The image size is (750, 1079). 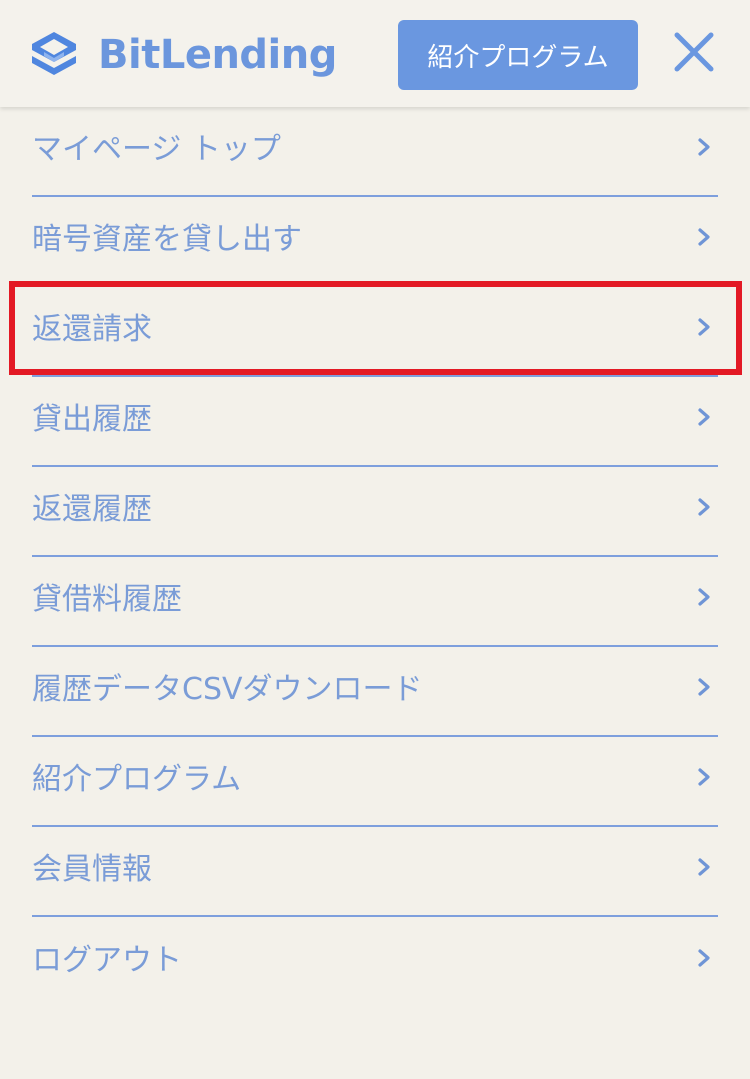 What do you see at coordinates (137, 779) in the screenshot?
I see `menu-item-label: 紹介プログラム` at bounding box center [137, 779].